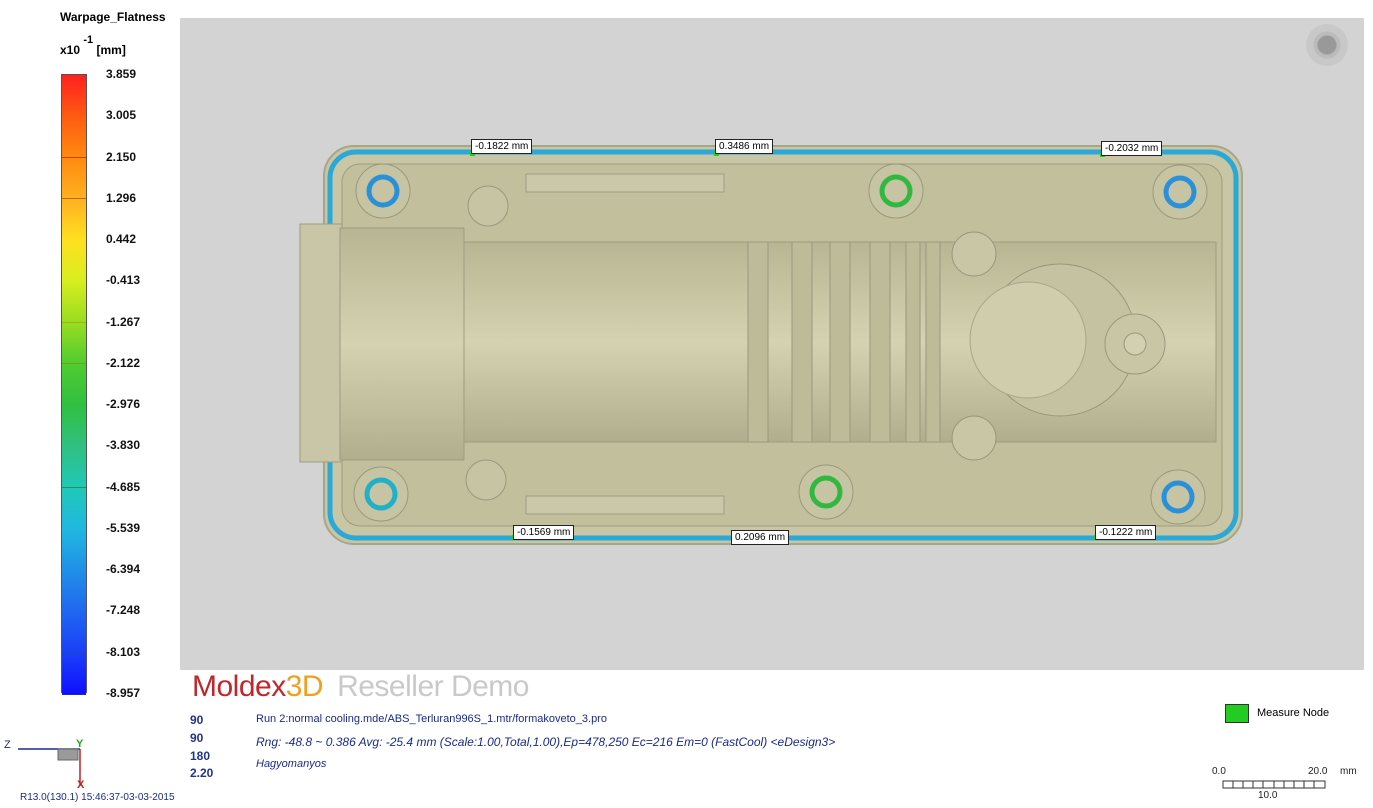 This screenshot has height=808, width=1373. Describe the element at coordinates (80, 744) in the screenshot. I see `axis-y-label: Y` at that location.